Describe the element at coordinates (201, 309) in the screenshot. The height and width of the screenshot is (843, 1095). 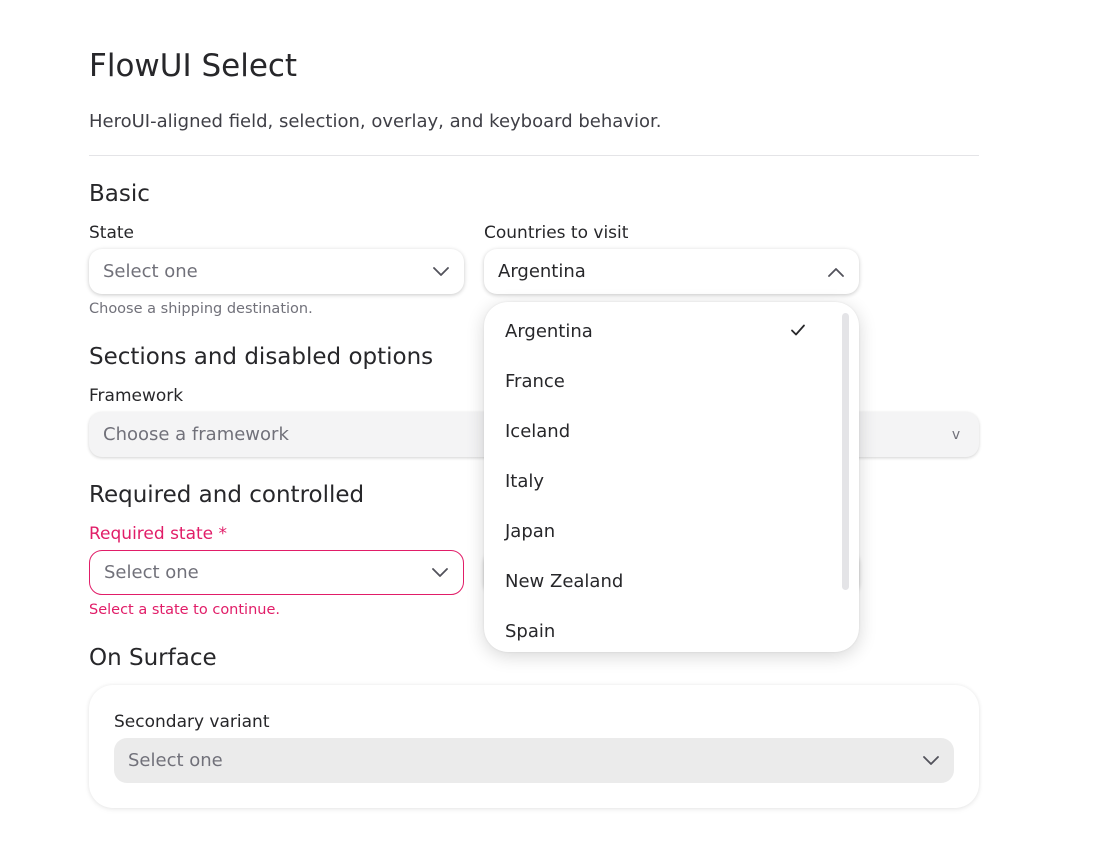
I see `state-help-text: Choose a shipping destination.` at that location.